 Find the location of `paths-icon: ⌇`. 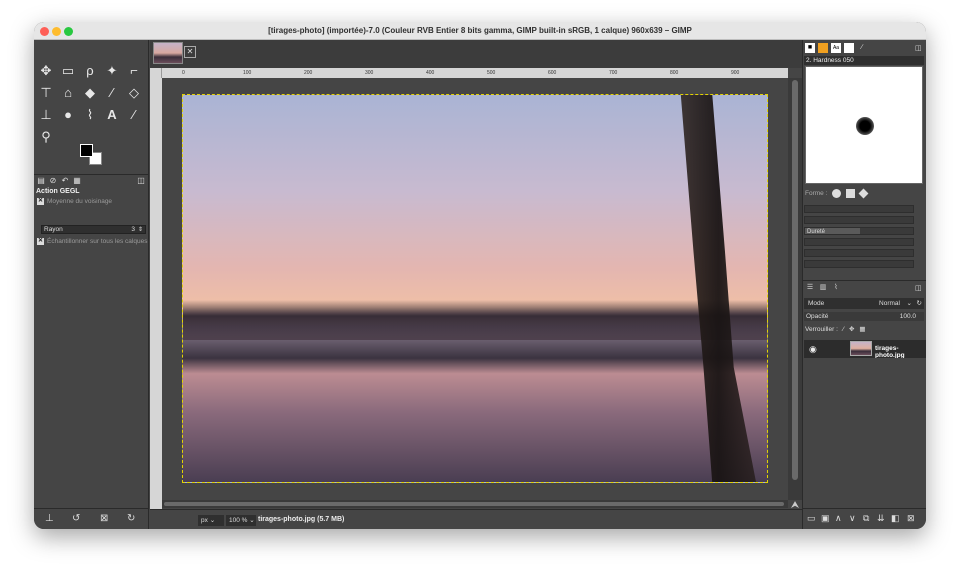

paths-icon: ⌇ is located at coordinates (90, 115).